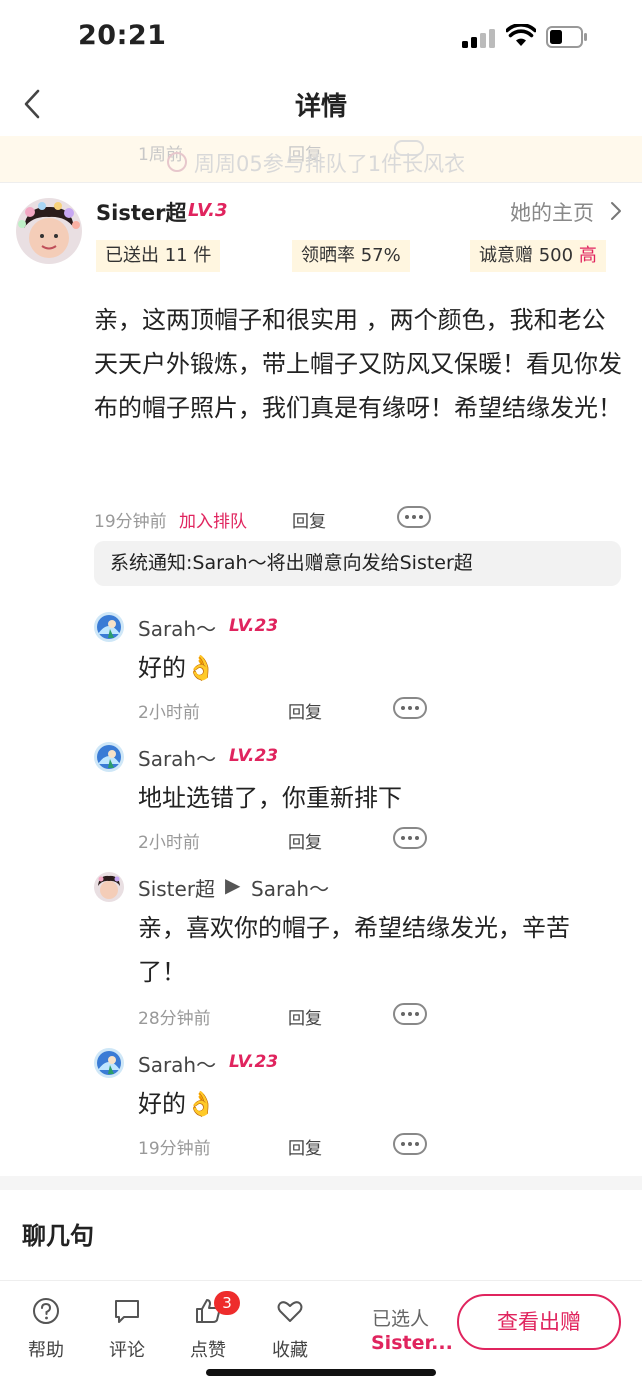 The height and width of the screenshot is (1389, 642). I want to click on wifi-icon, so click(521, 35).